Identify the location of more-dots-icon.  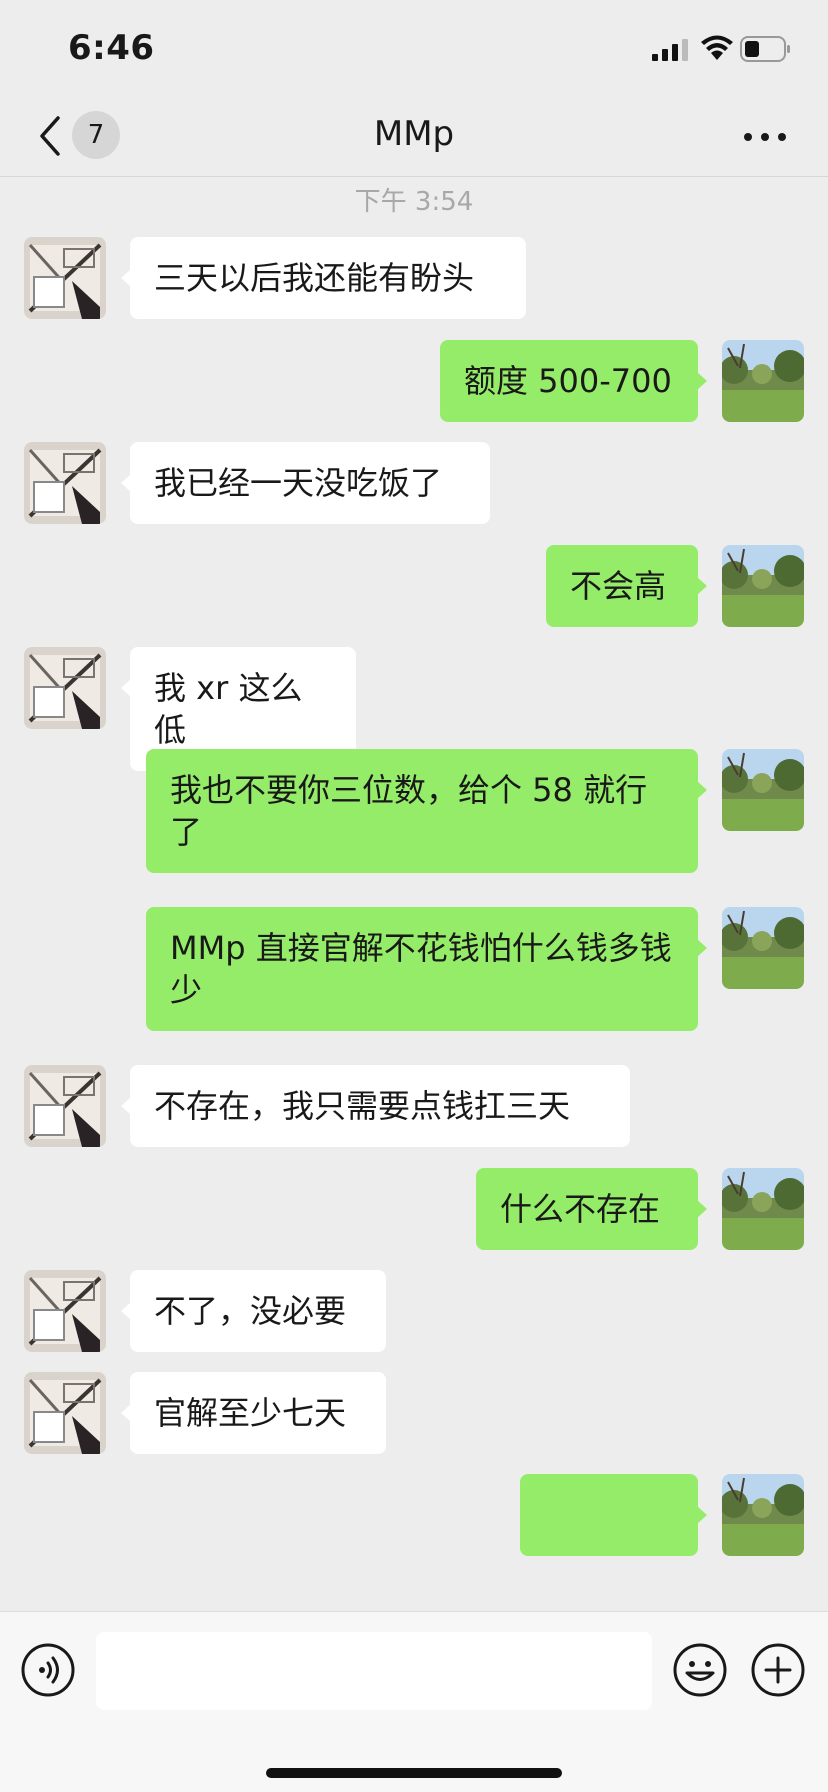
(748, 137).